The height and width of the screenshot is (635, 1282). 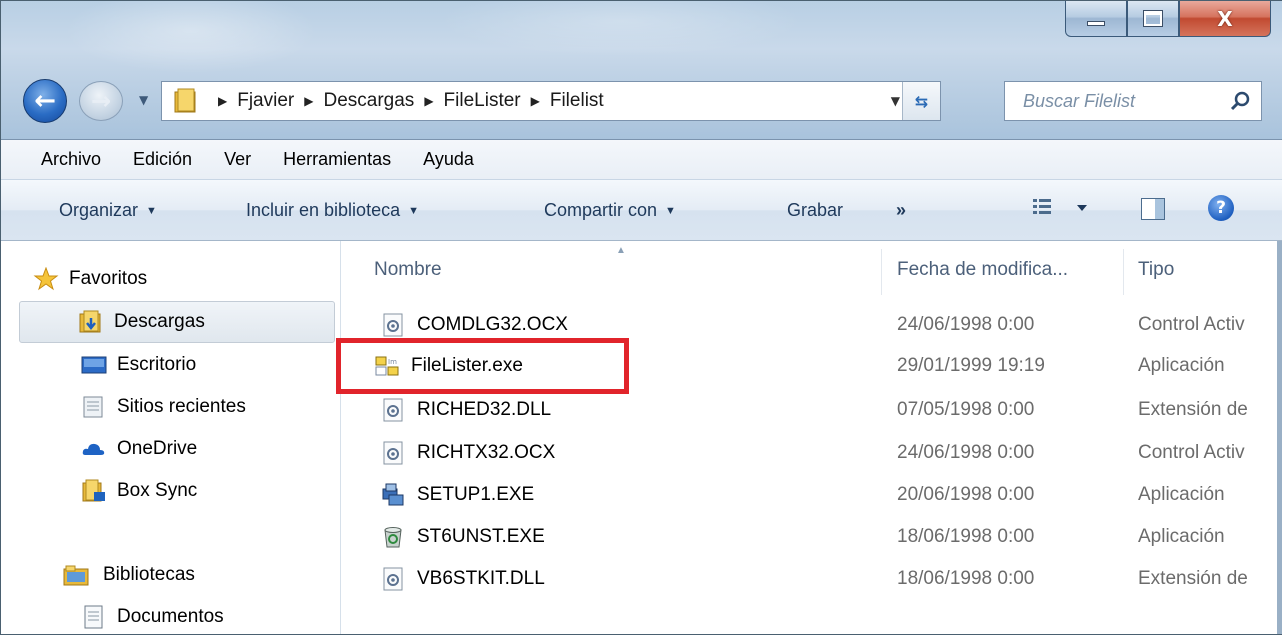 I want to click on table-row: ST6UNST.EXE 18/06/1998 0:00 Aplicación, so click(x=811, y=538).